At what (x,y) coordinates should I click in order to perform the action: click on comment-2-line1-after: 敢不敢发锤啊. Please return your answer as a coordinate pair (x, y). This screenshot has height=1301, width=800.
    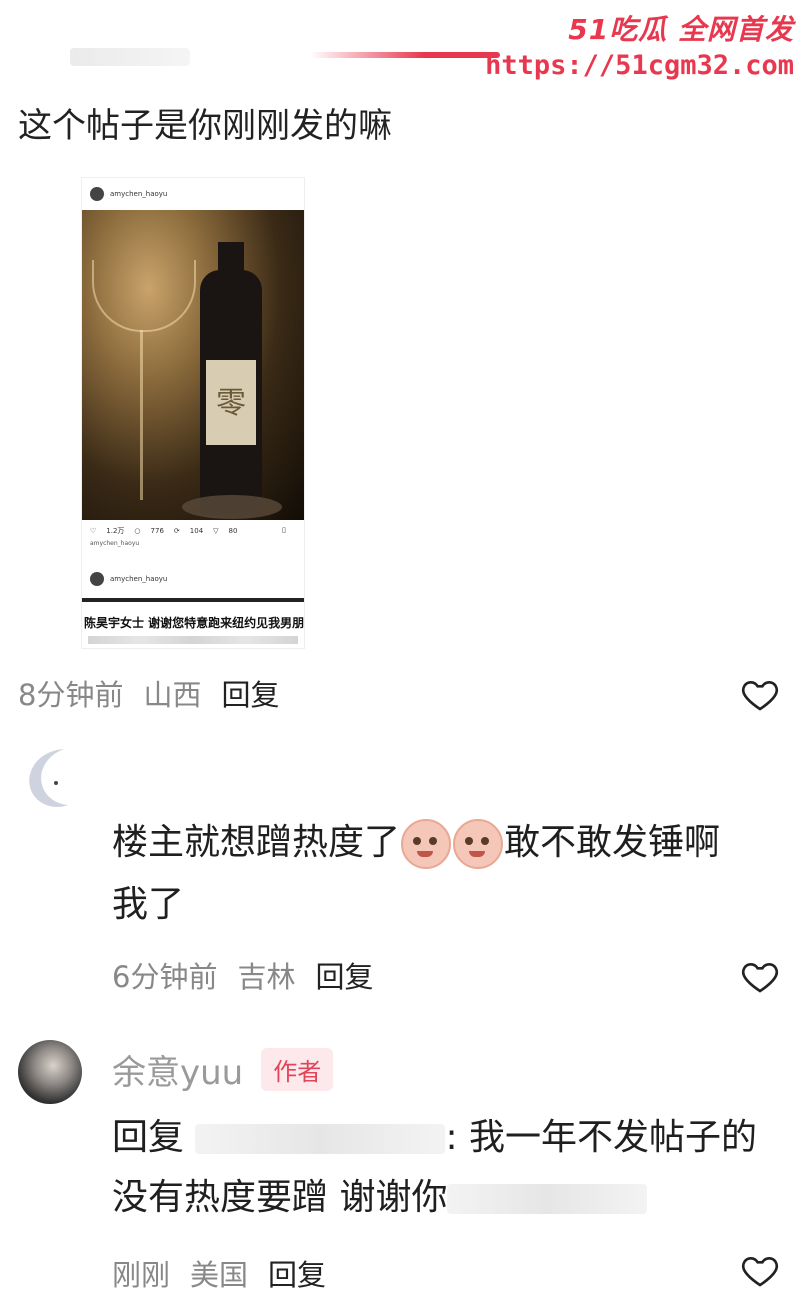
    Looking at the image, I should click on (612, 842).